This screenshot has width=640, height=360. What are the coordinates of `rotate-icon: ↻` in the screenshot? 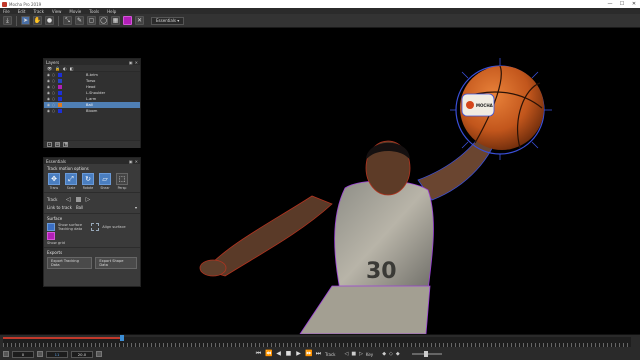 It's located at (88, 179).